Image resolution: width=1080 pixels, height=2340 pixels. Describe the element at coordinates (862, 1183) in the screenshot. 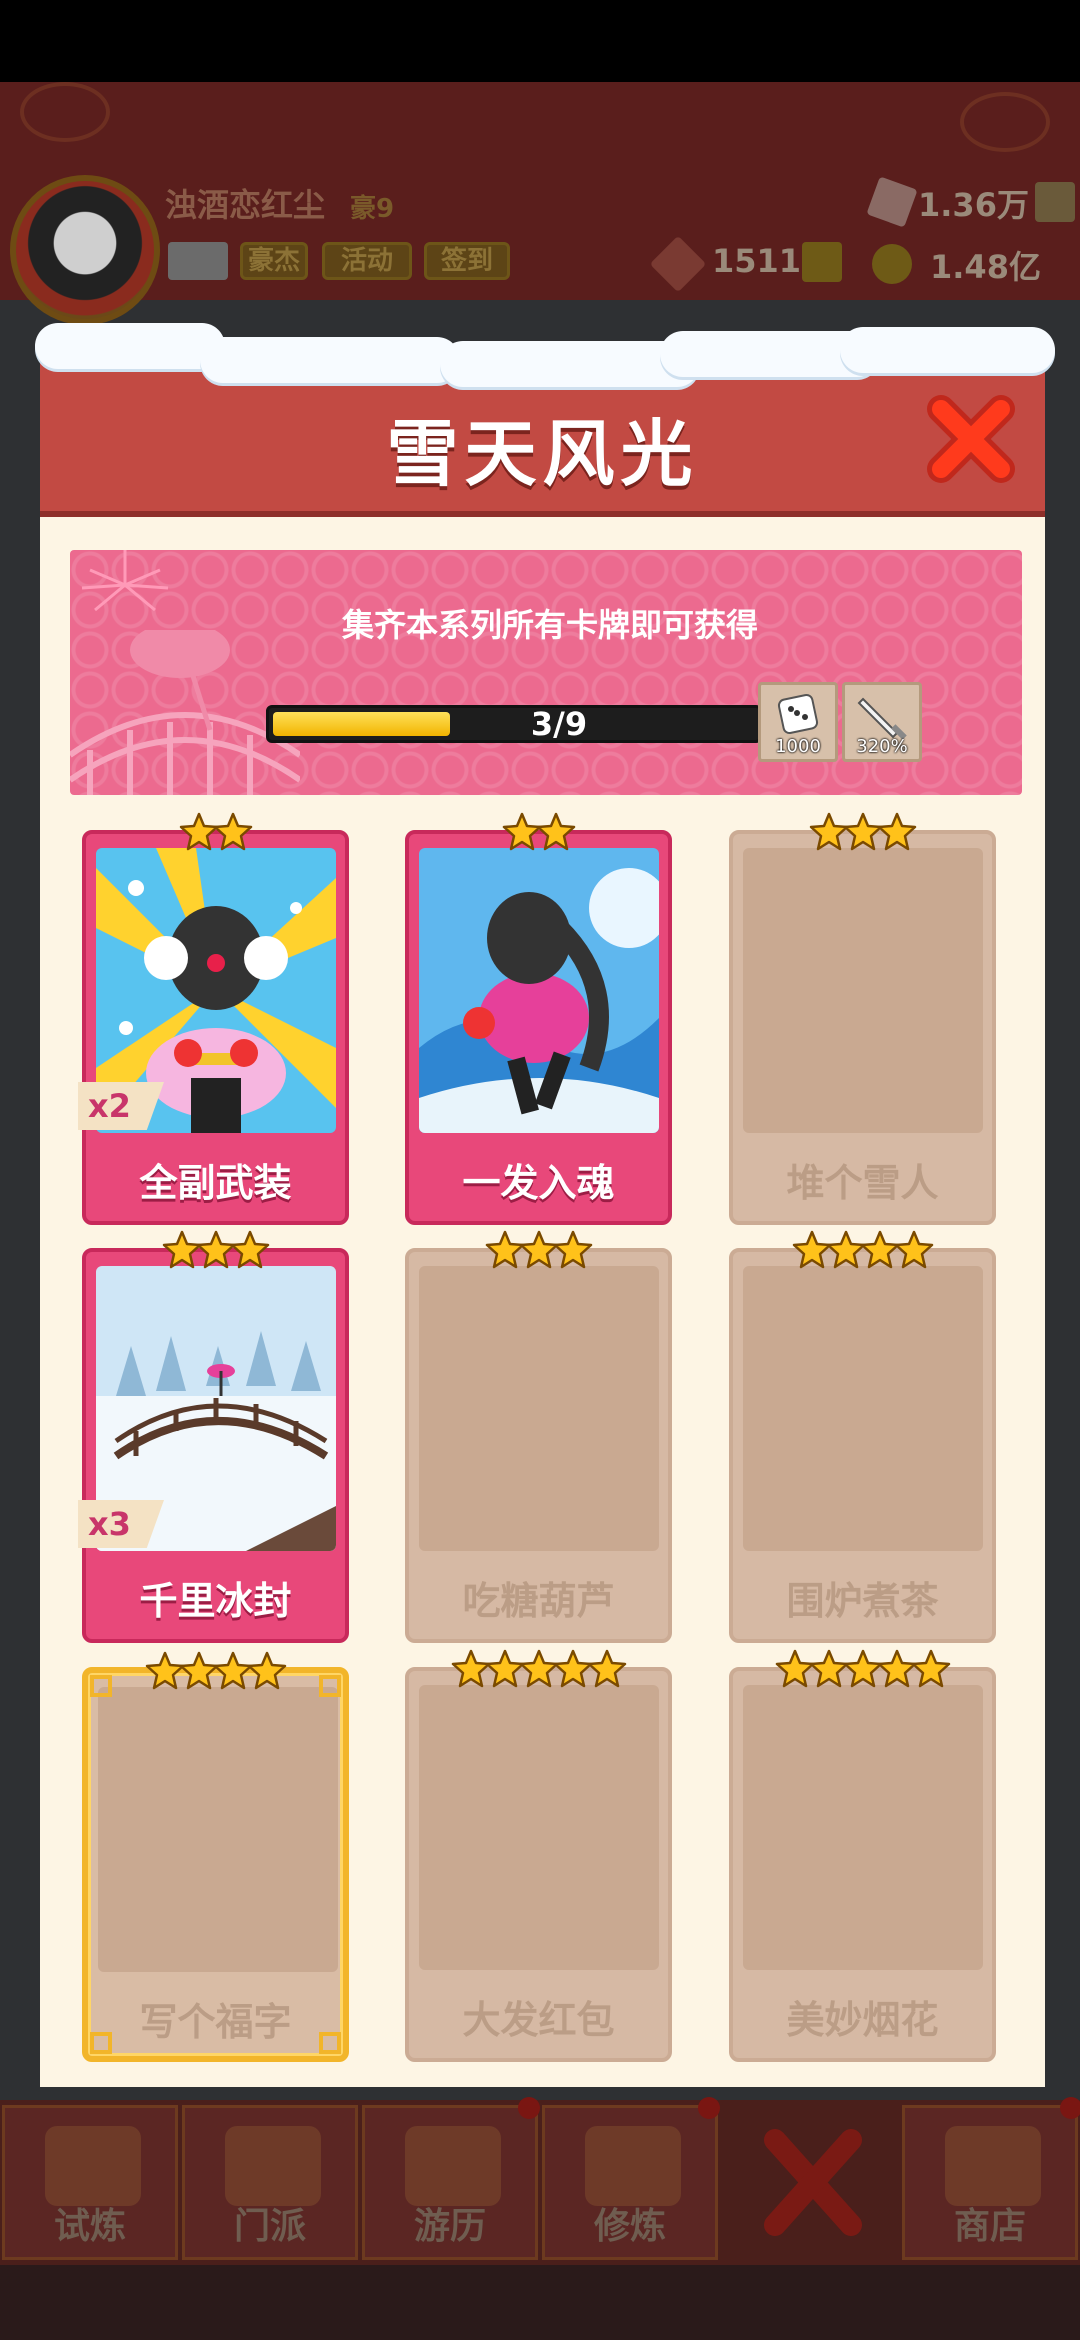

I see `card-name: 堆个雪人` at that location.